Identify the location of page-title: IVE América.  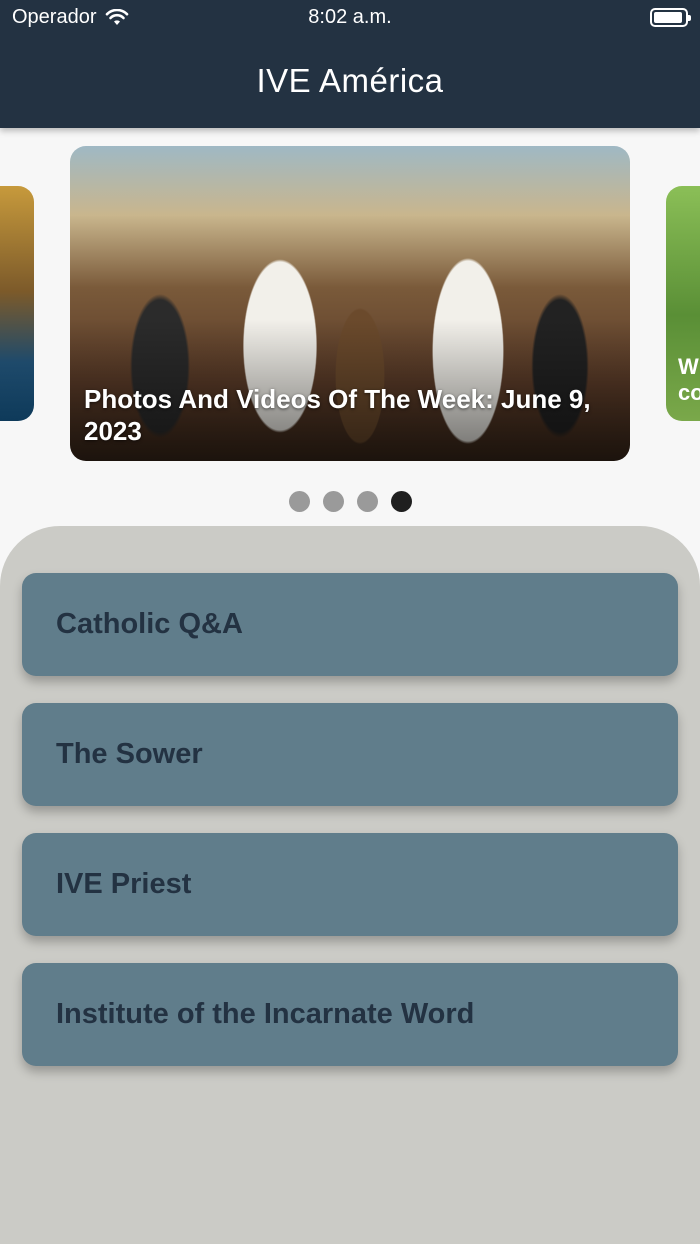
(350, 80).